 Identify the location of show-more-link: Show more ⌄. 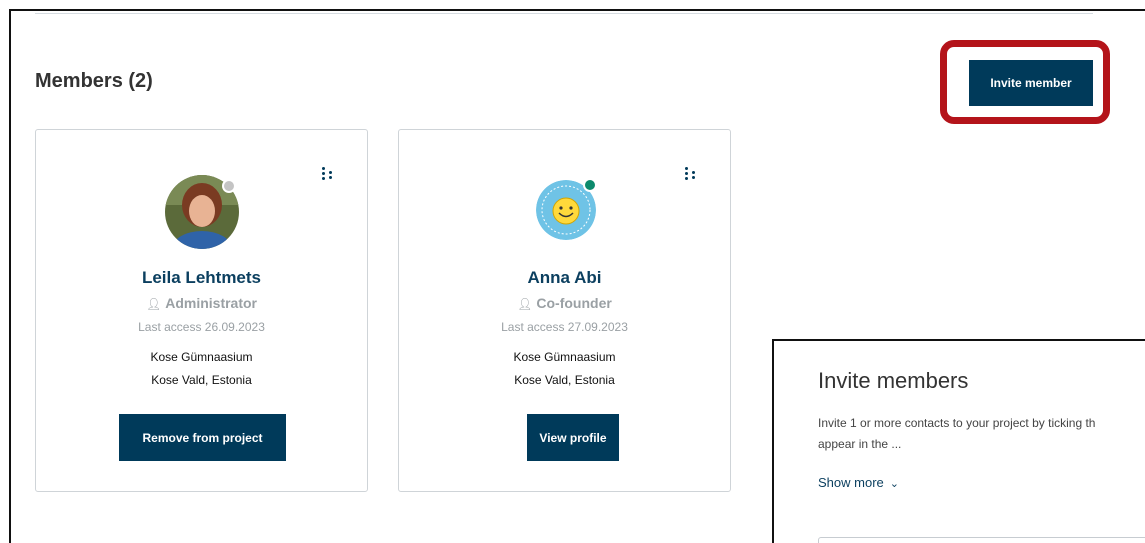
(858, 482).